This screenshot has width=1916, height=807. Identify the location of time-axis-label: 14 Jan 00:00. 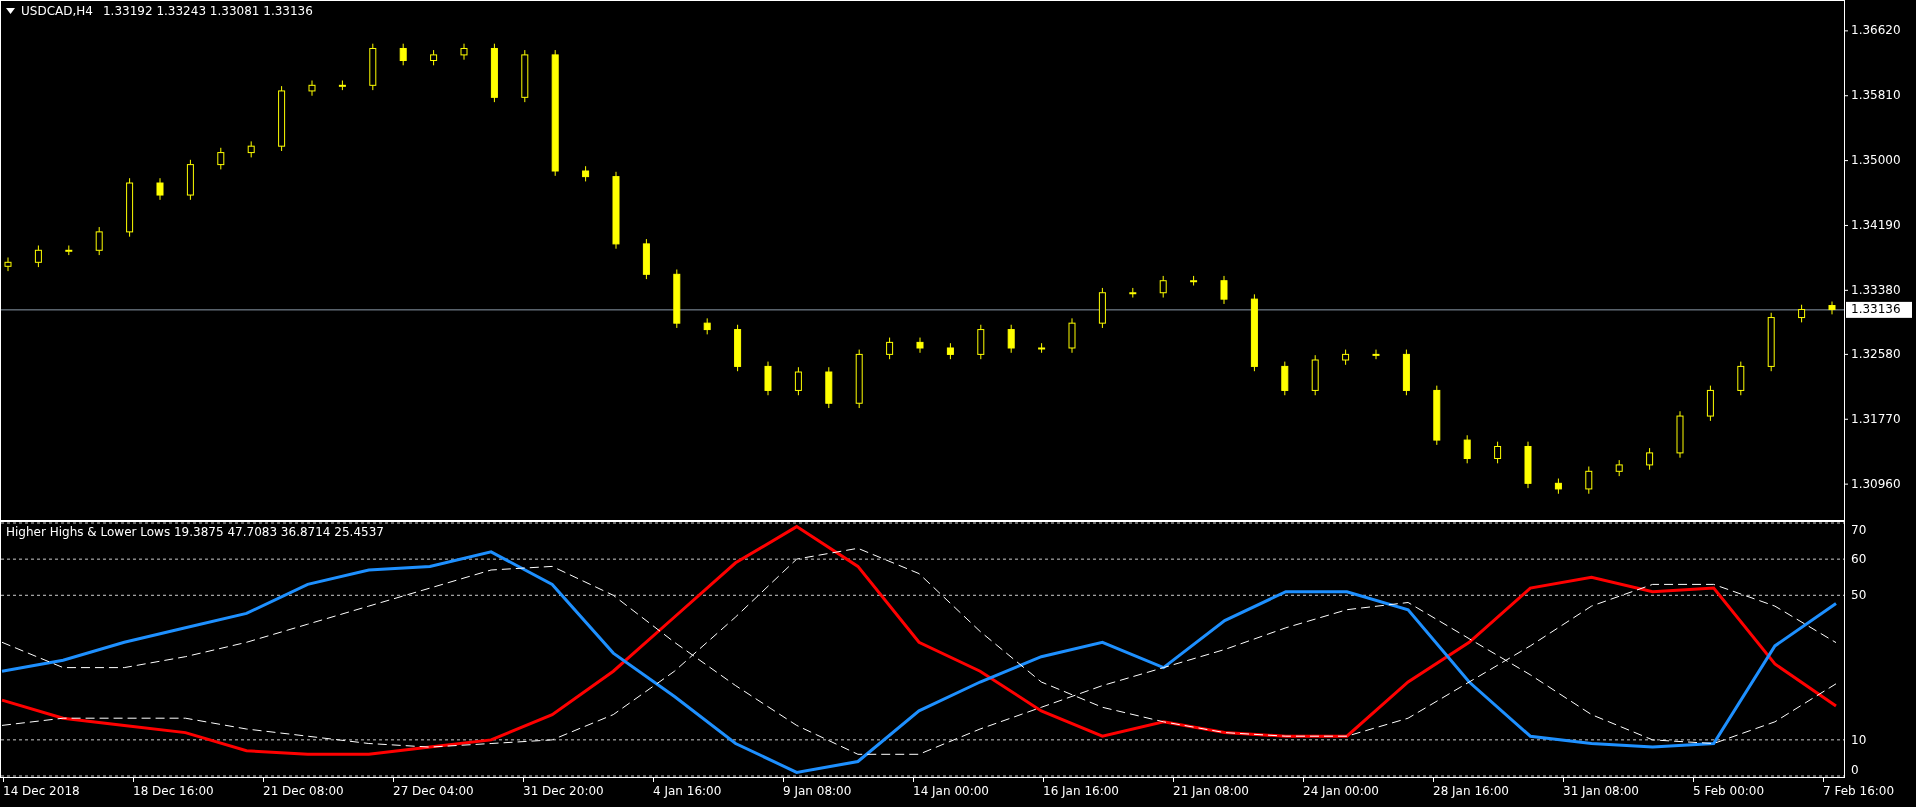
(951, 790).